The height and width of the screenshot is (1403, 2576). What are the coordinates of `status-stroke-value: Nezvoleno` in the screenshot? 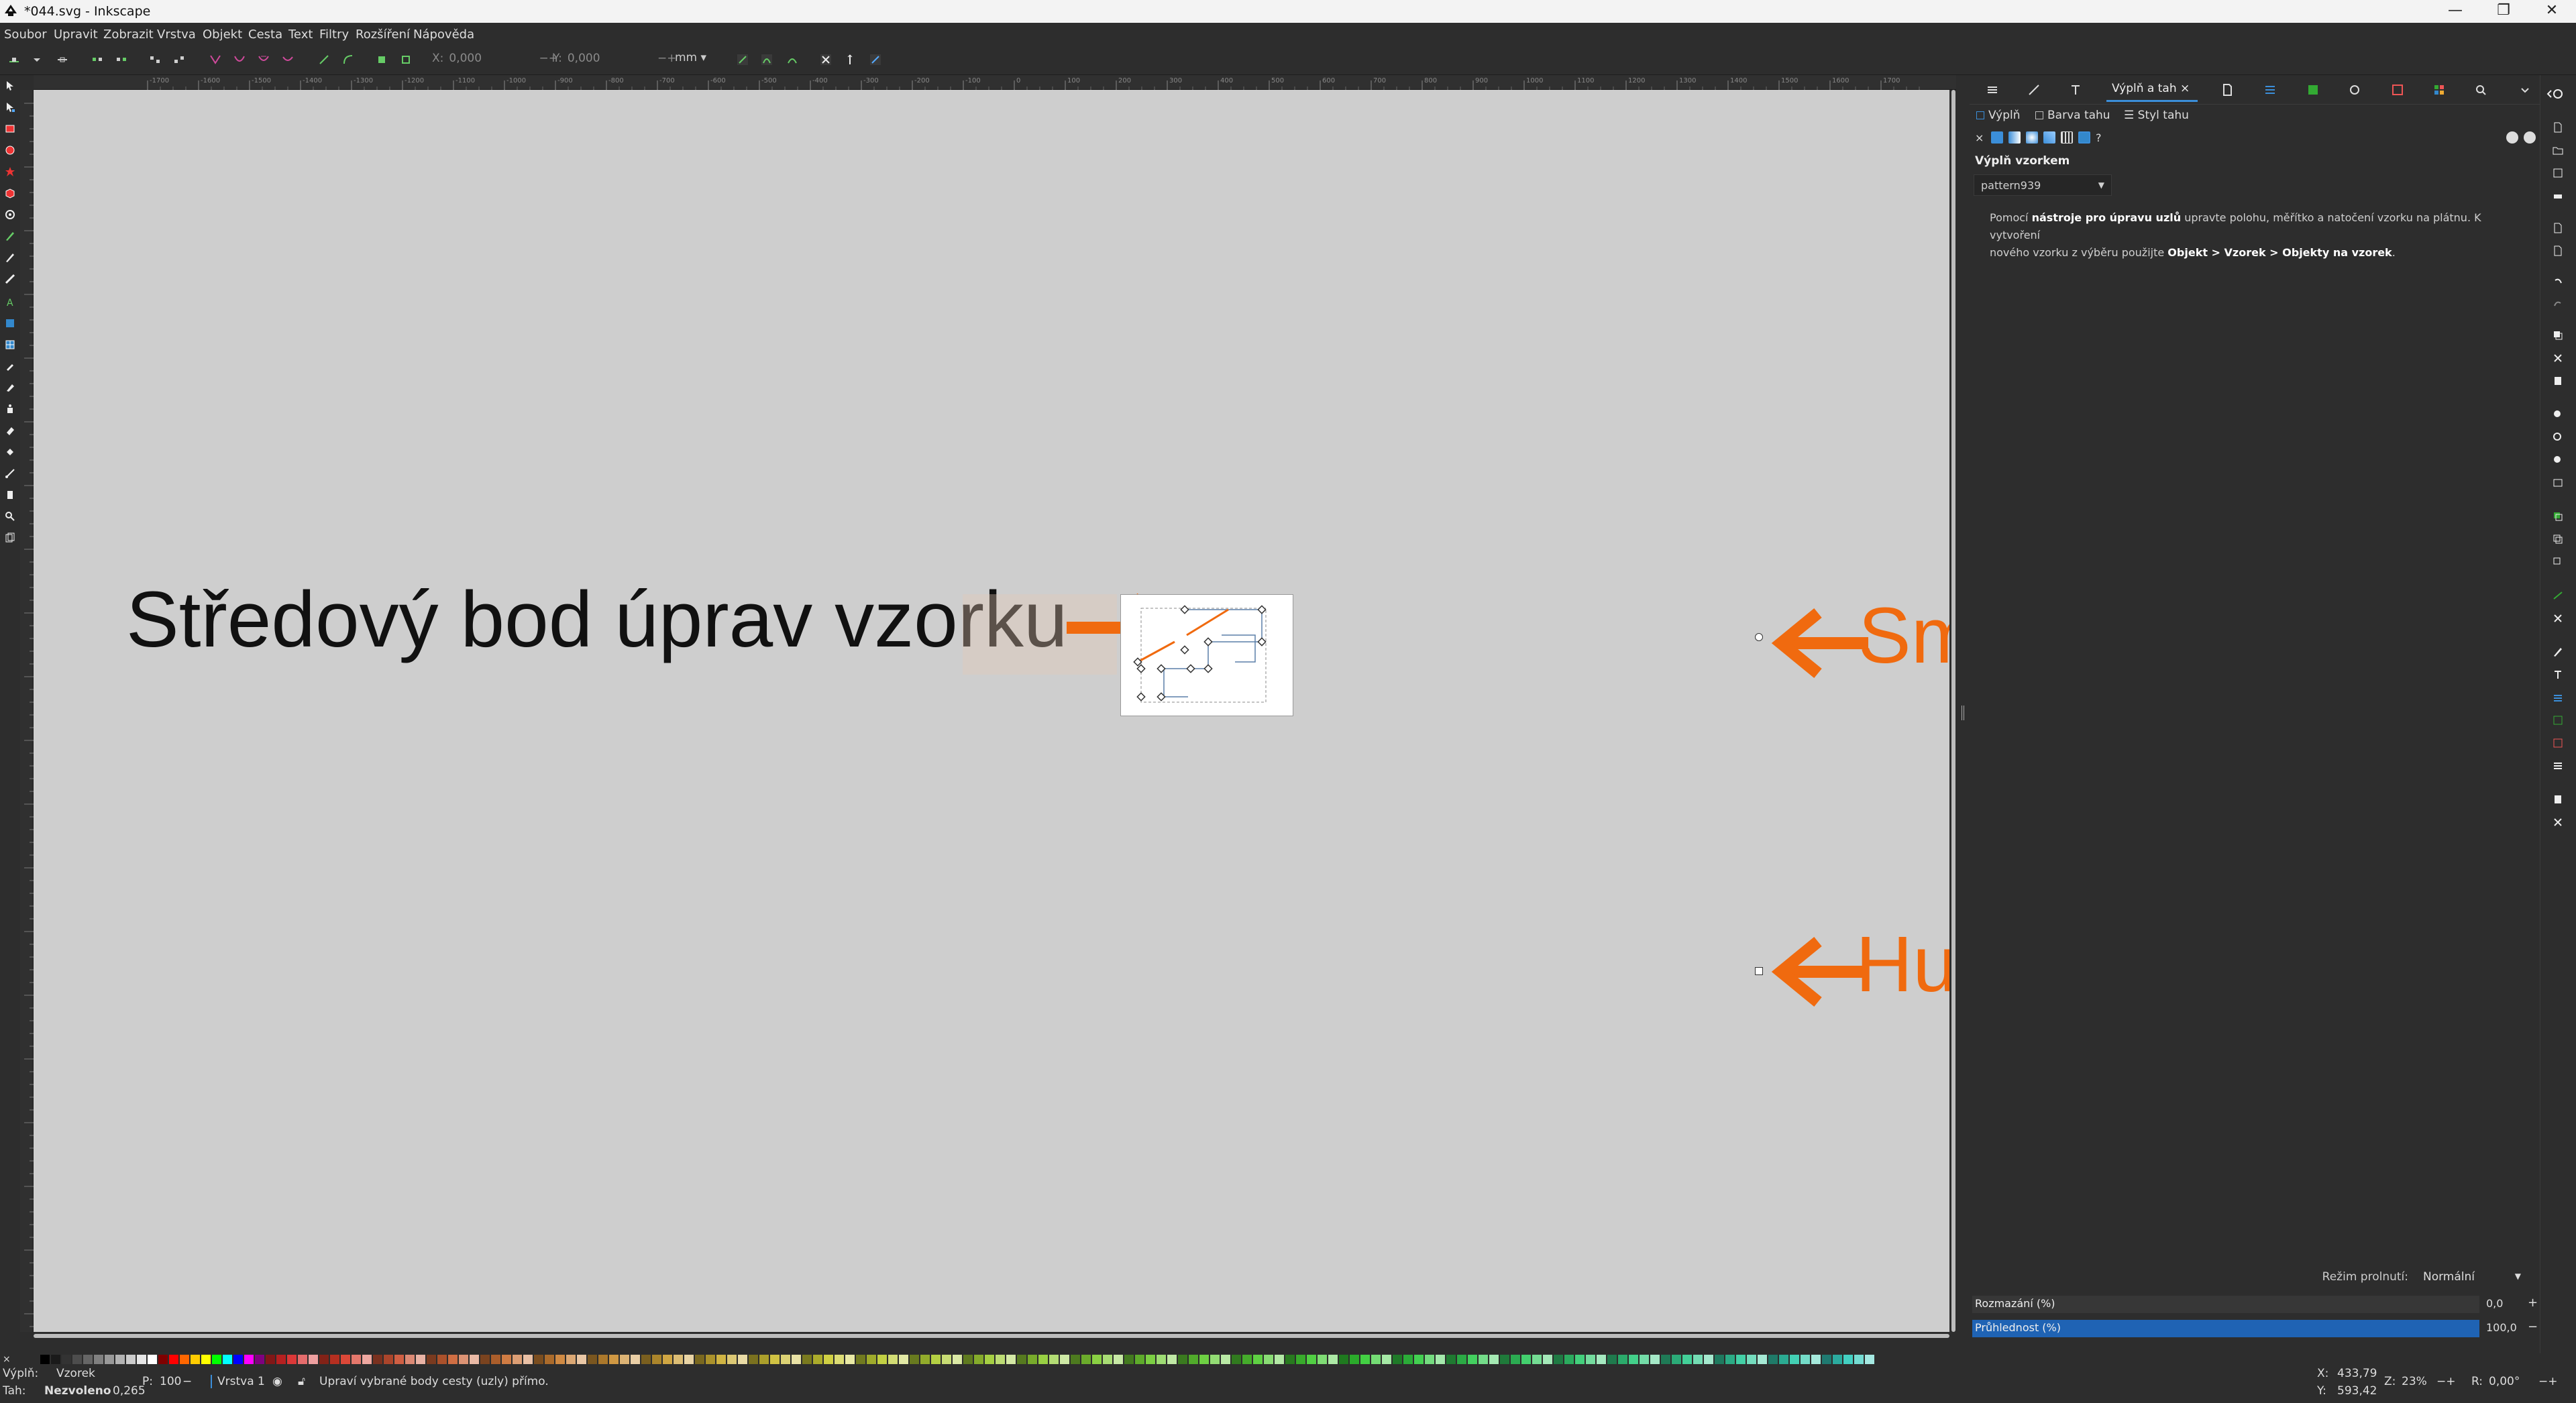 It's located at (77, 1391).